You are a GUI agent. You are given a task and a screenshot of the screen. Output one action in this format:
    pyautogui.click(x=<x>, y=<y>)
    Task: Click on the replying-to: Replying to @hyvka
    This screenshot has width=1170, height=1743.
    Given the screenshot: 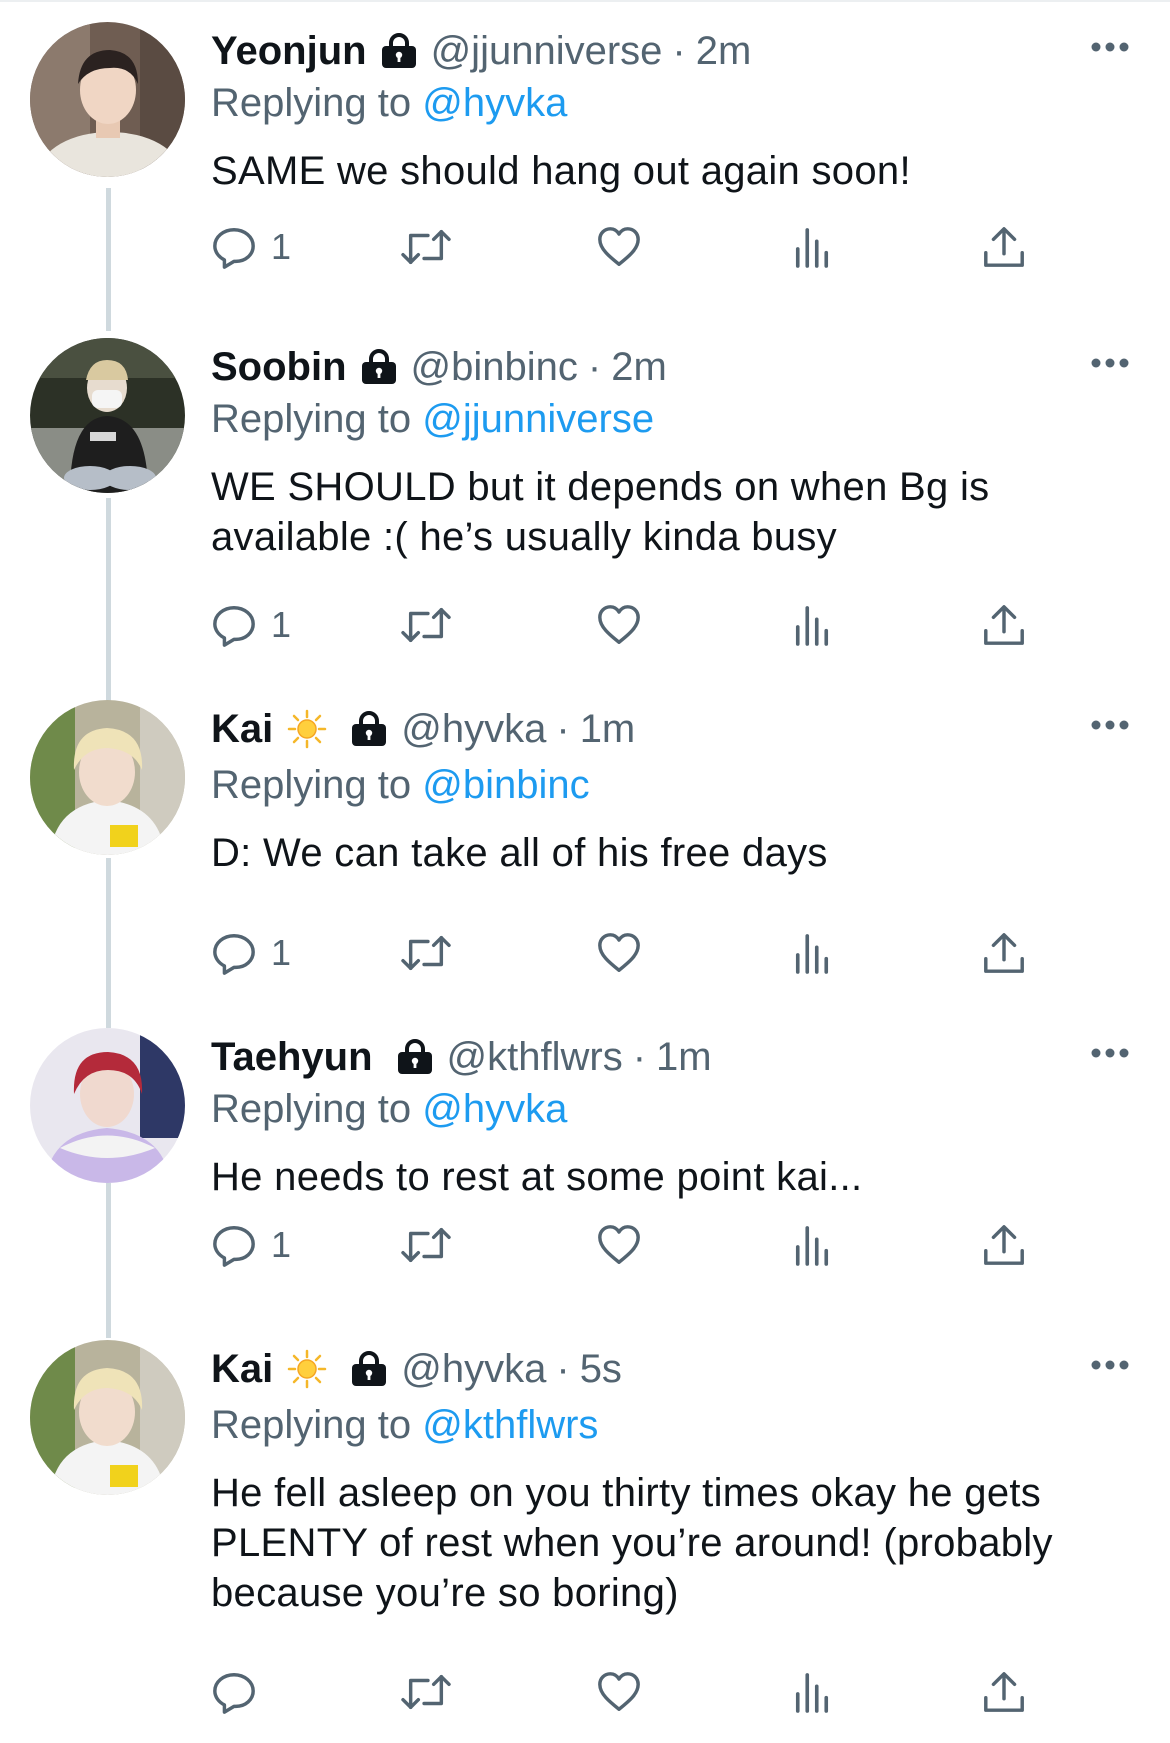 What is the action you would take?
    pyautogui.click(x=670, y=1109)
    